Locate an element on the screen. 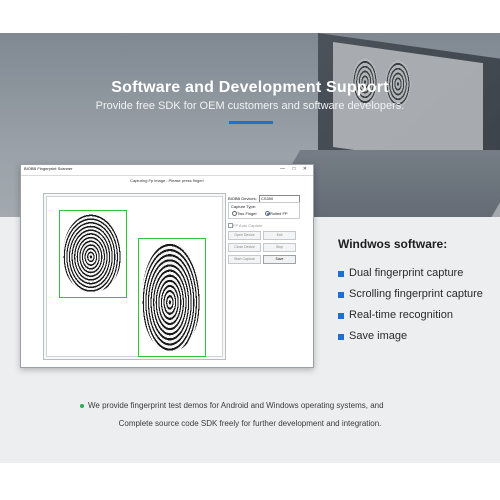 The width and height of the screenshot is (500, 500). radio-rolled-label: Rolled FP is located at coordinates (279, 213).